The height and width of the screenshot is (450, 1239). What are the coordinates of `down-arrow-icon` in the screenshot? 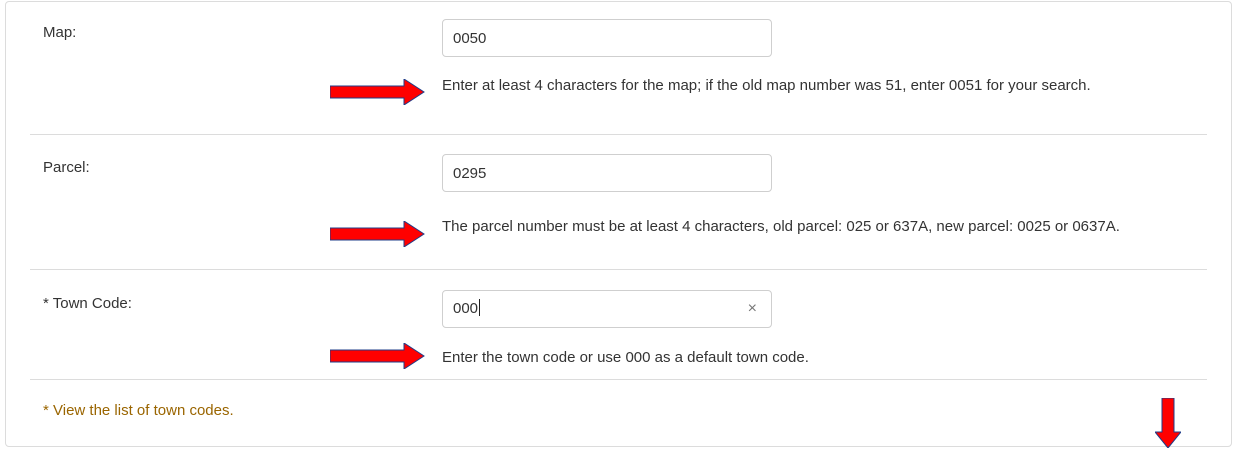 It's located at (1168, 423).